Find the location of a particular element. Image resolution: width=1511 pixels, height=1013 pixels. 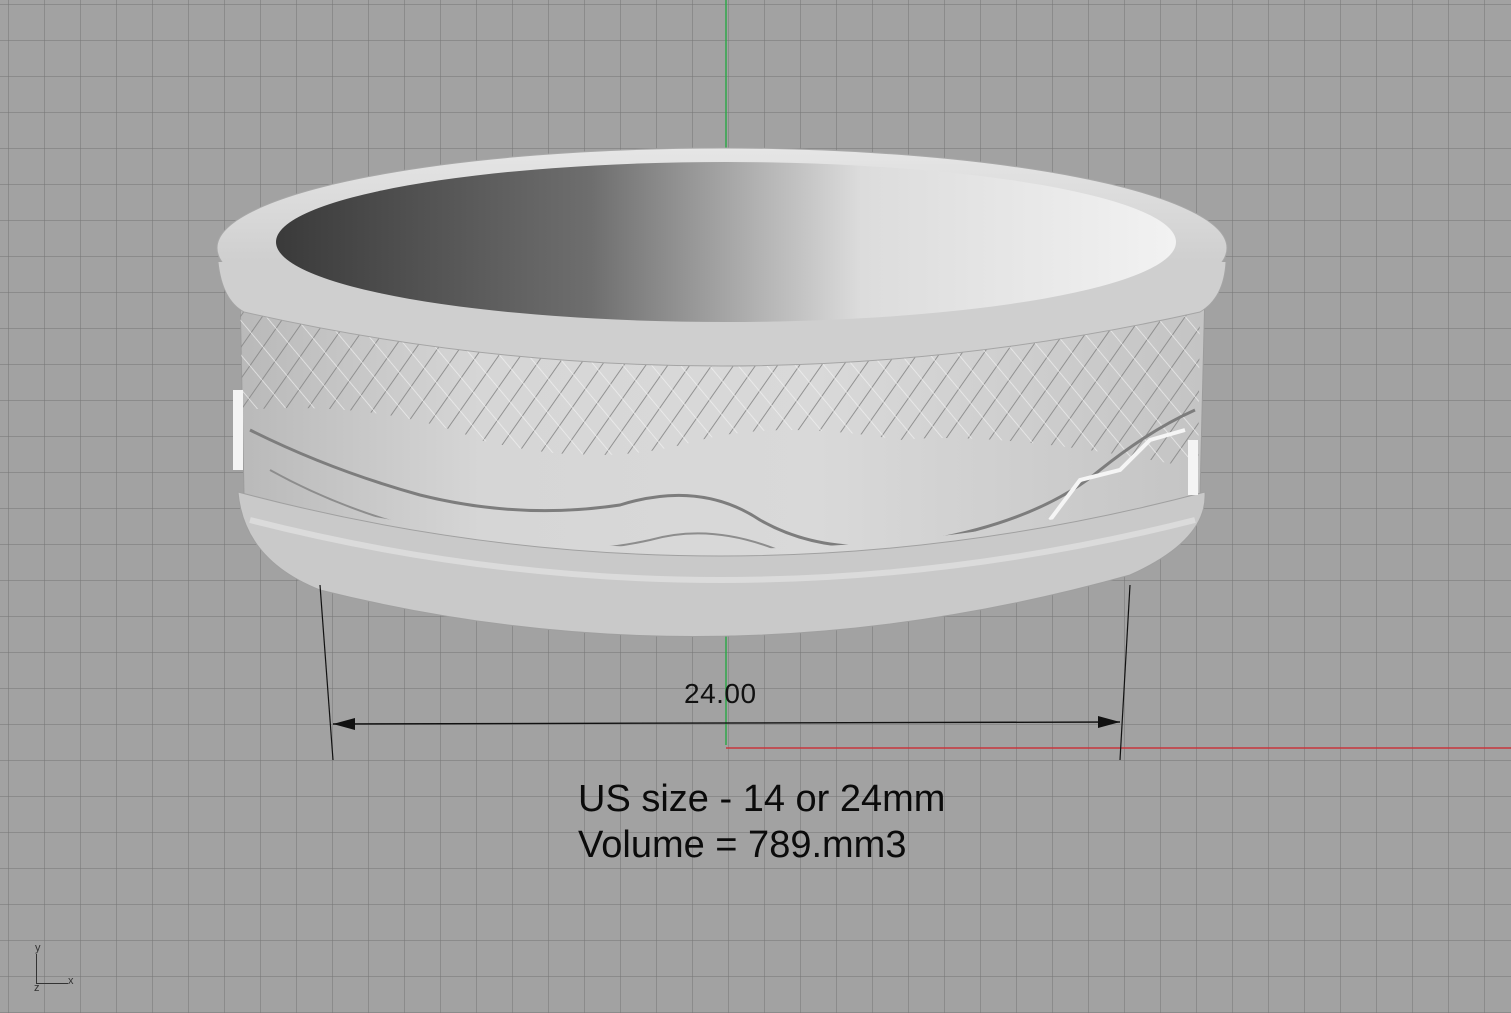

axis-z-label: z is located at coordinates (37, 988).